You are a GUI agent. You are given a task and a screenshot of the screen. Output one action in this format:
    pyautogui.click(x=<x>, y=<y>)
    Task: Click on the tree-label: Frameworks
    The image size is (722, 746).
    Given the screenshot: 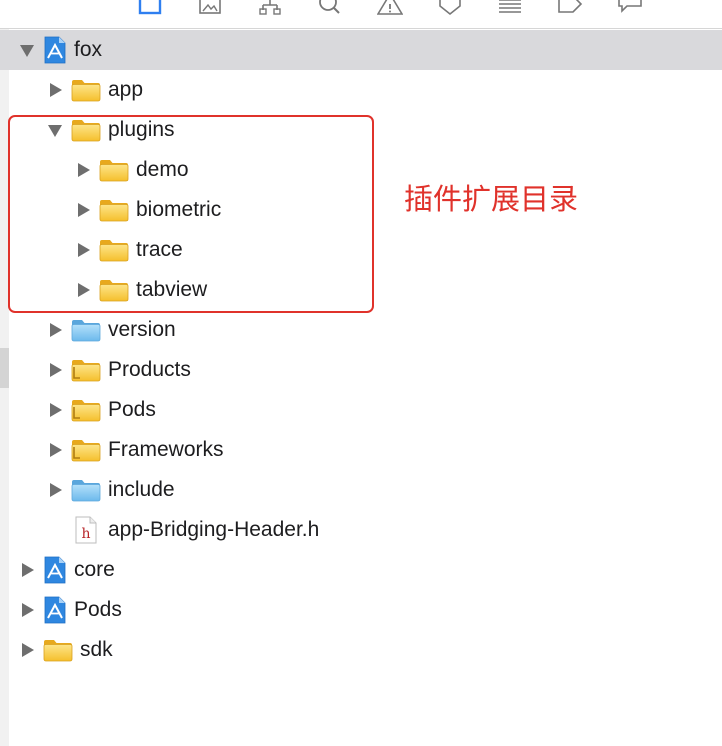 What is the action you would take?
    pyautogui.click(x=166, y=449)
    